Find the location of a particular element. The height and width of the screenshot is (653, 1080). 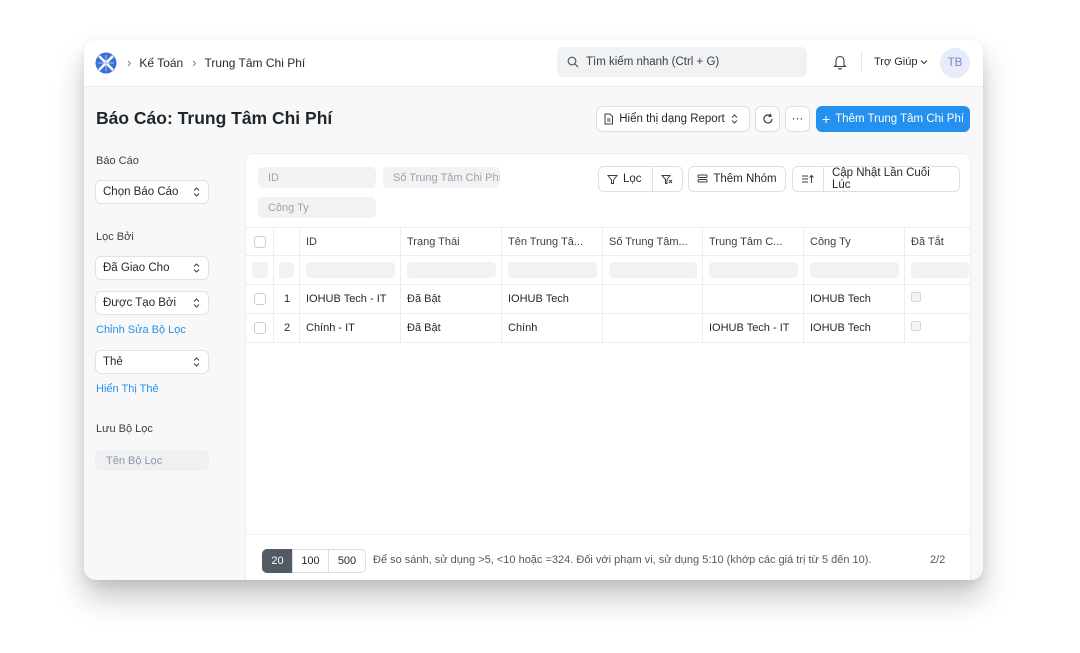

help-dropdown: Trợ Giúp is located at coordinates (901, 62).